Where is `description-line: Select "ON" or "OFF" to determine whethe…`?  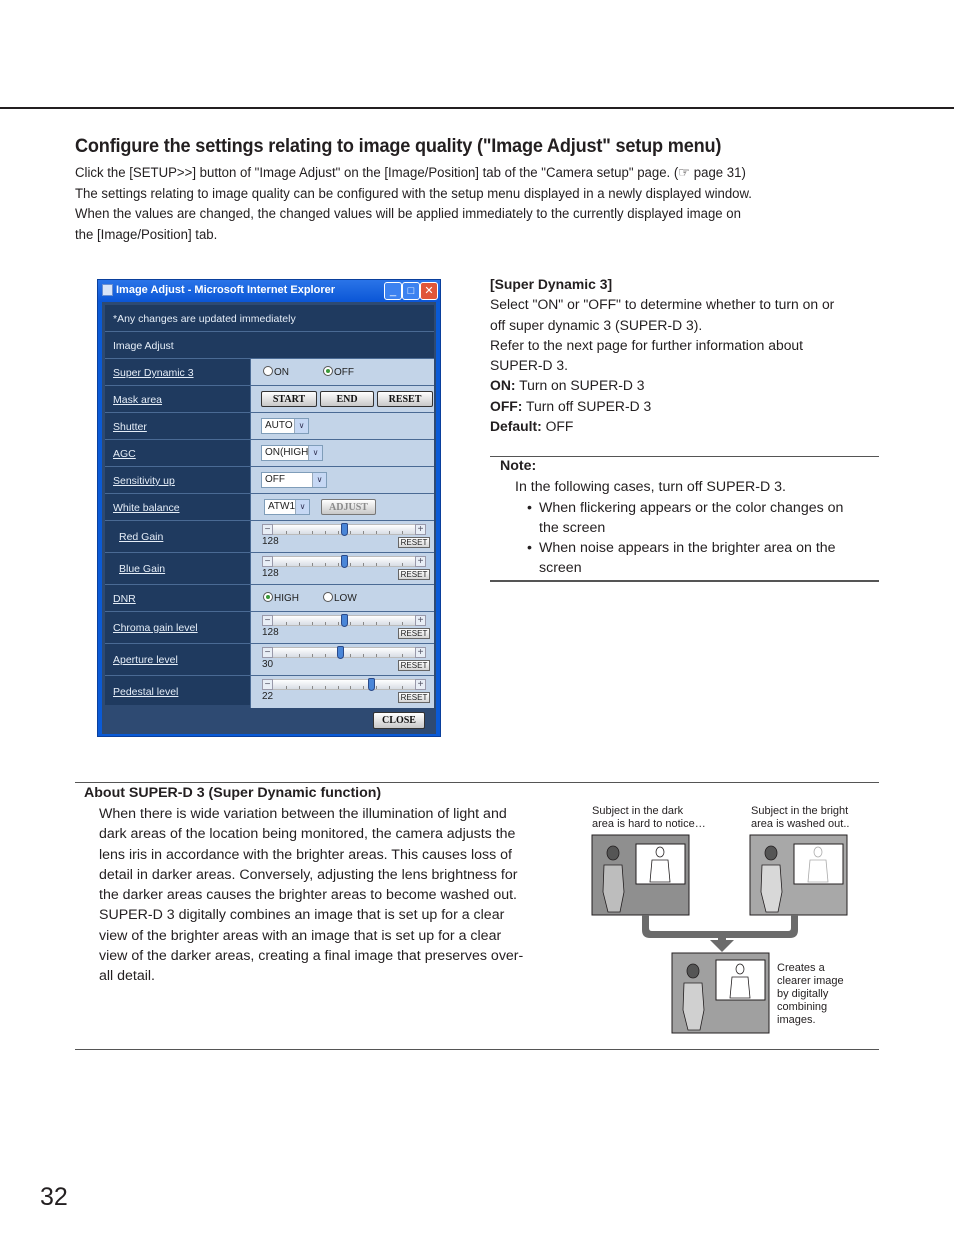 description-line: Select "ON" or "OFF" to determine whethe… is located at coordinates (662, 305).